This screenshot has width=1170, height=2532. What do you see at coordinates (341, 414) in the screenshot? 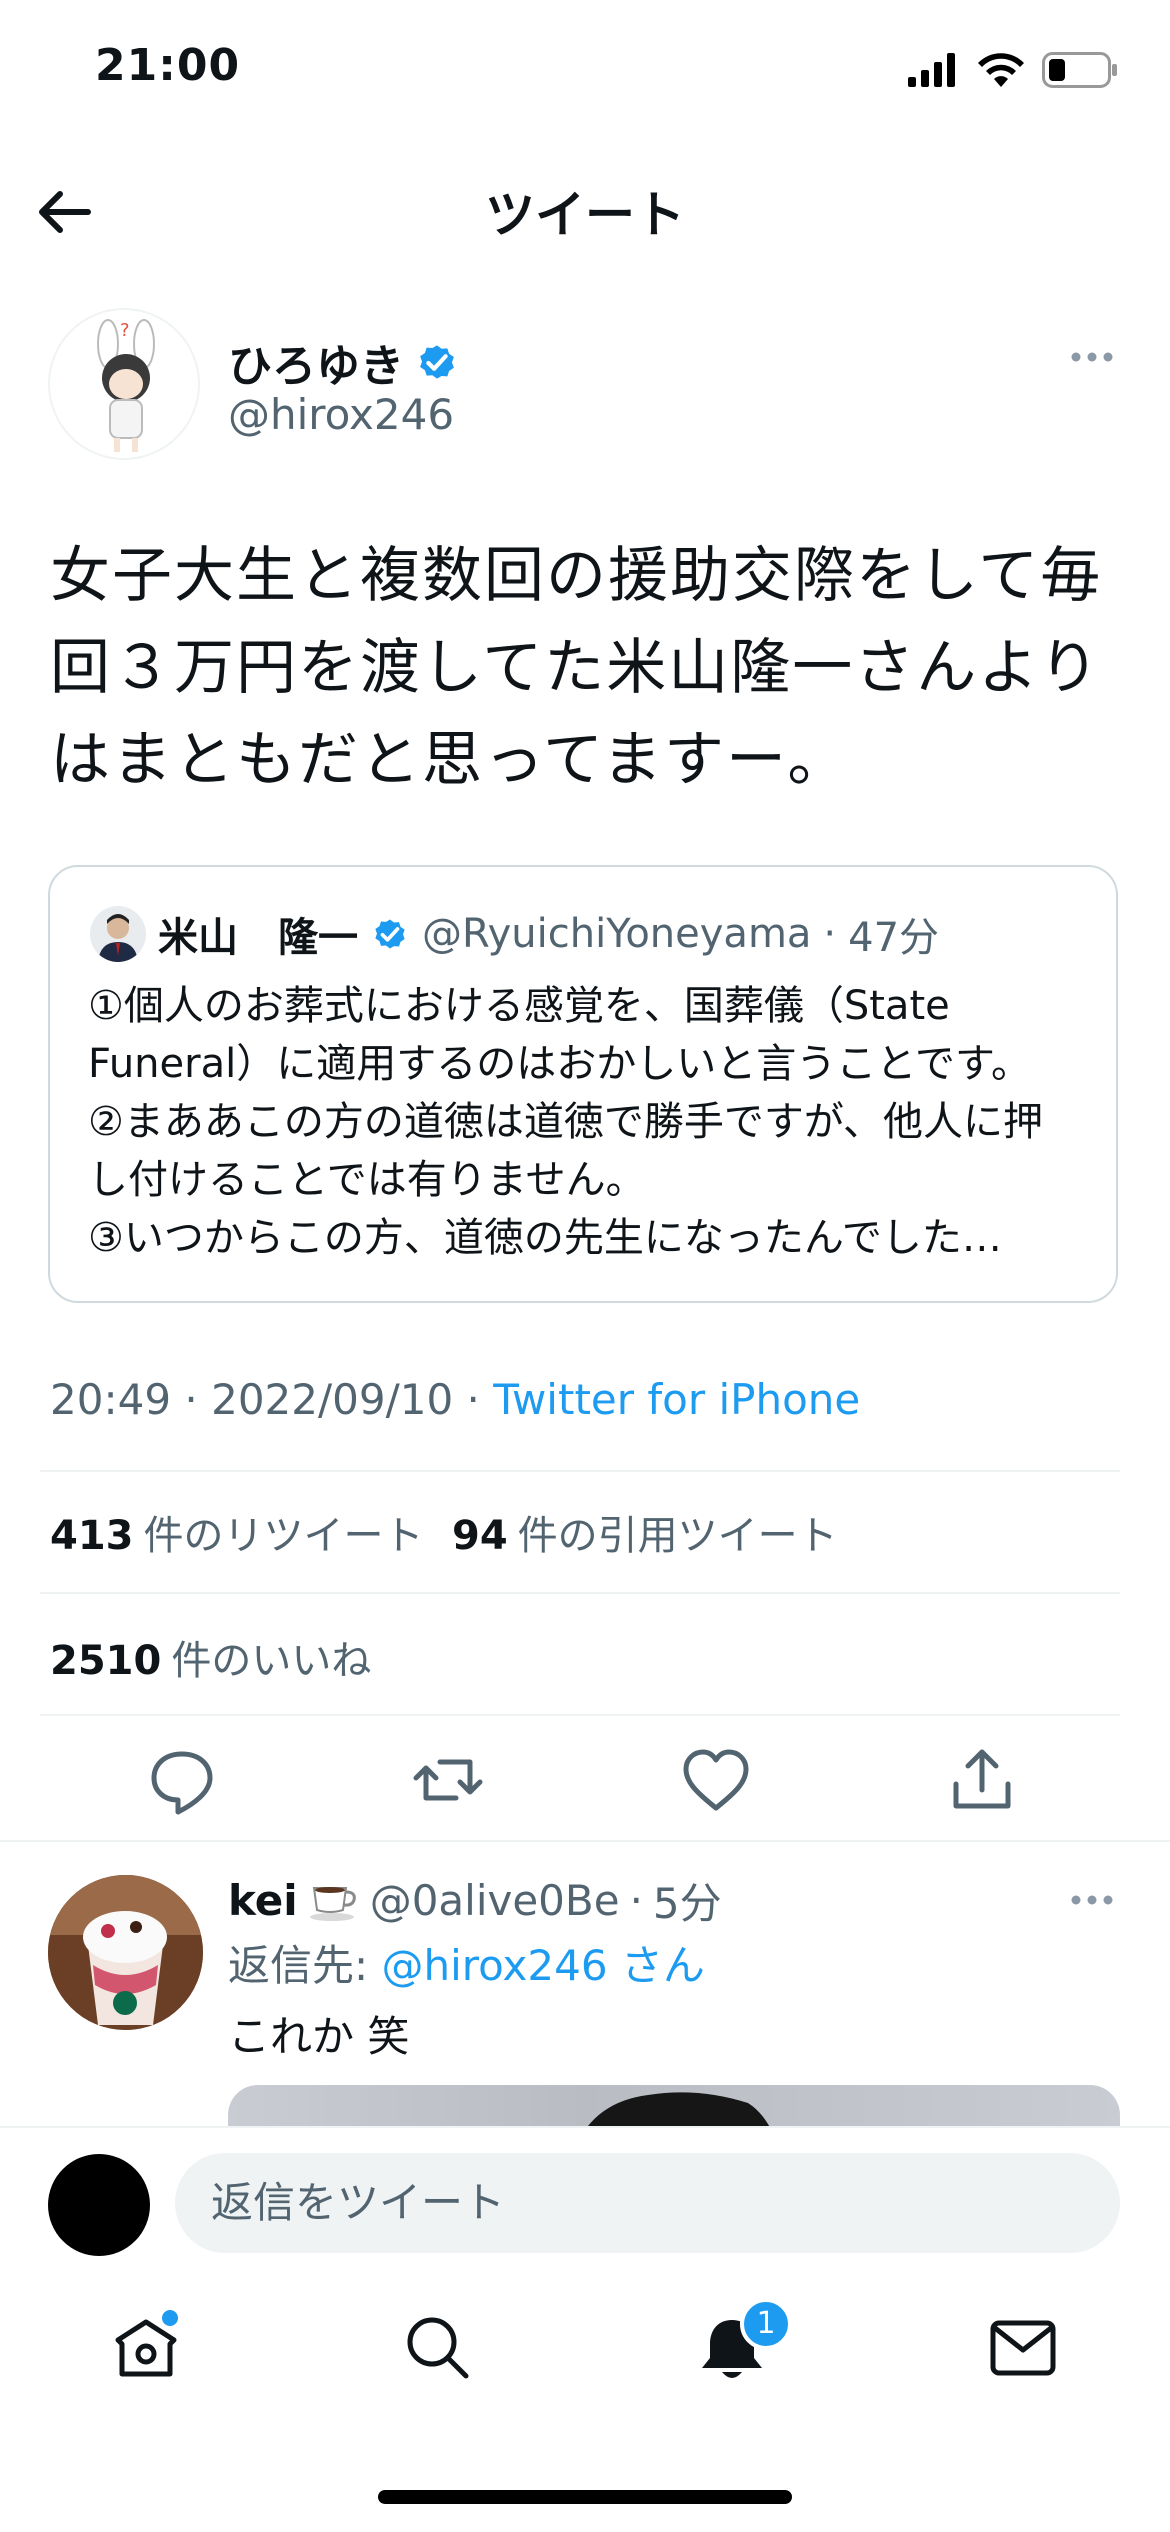
I see `author-handle: @hirox246` at bounding box center [341, 414].